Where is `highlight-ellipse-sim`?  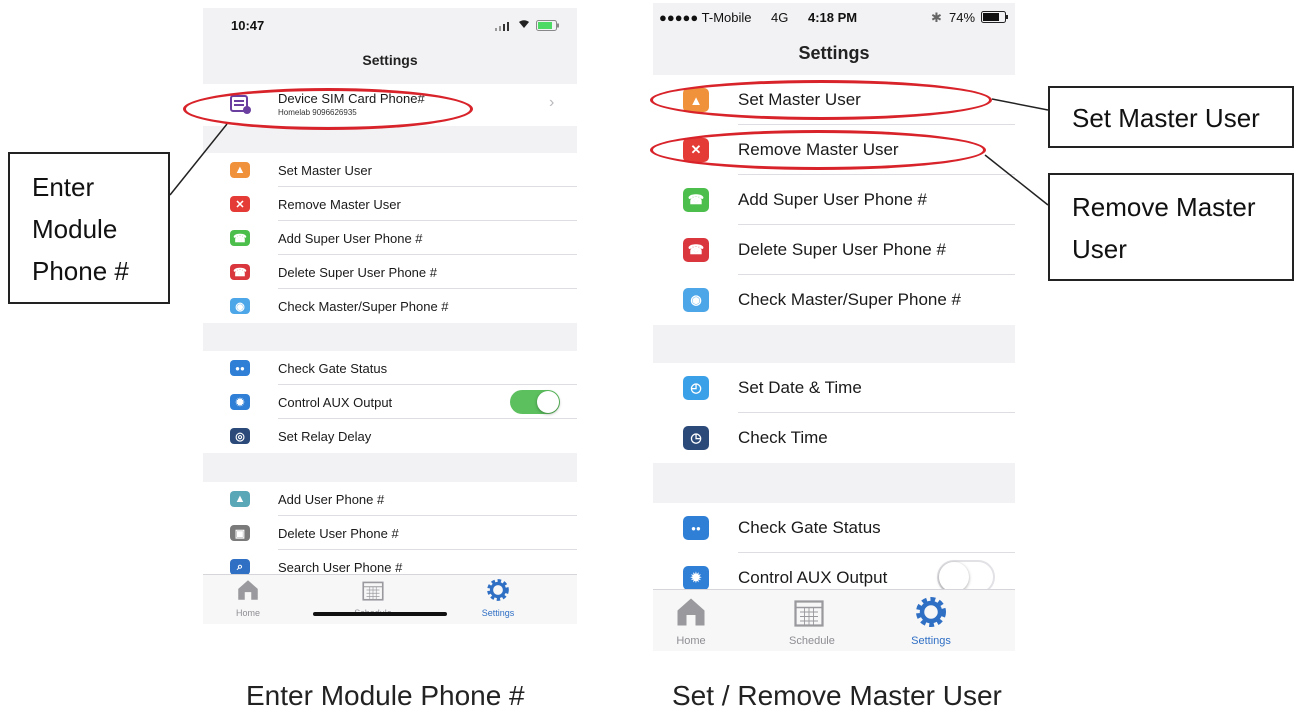
highlight-ellipse-sim is located at coordinates (328, 109).